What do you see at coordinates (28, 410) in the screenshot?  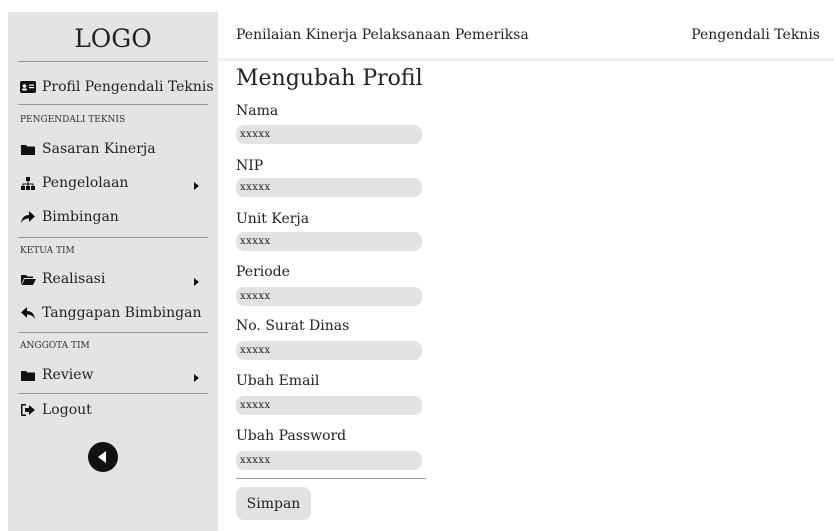 I see `sign-out-icon` at bounding box center [28, 410].